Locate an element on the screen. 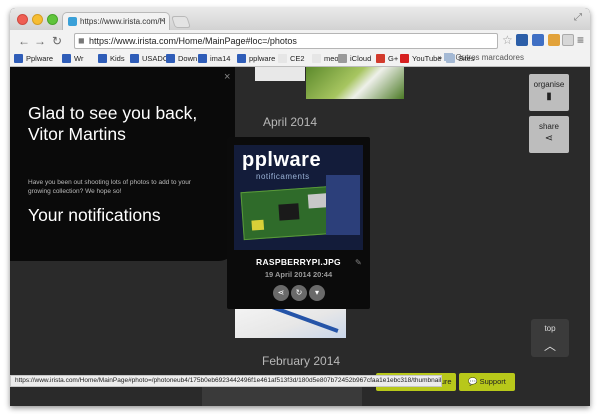  tab-close-icon: × is located at coordinates (162, 20).